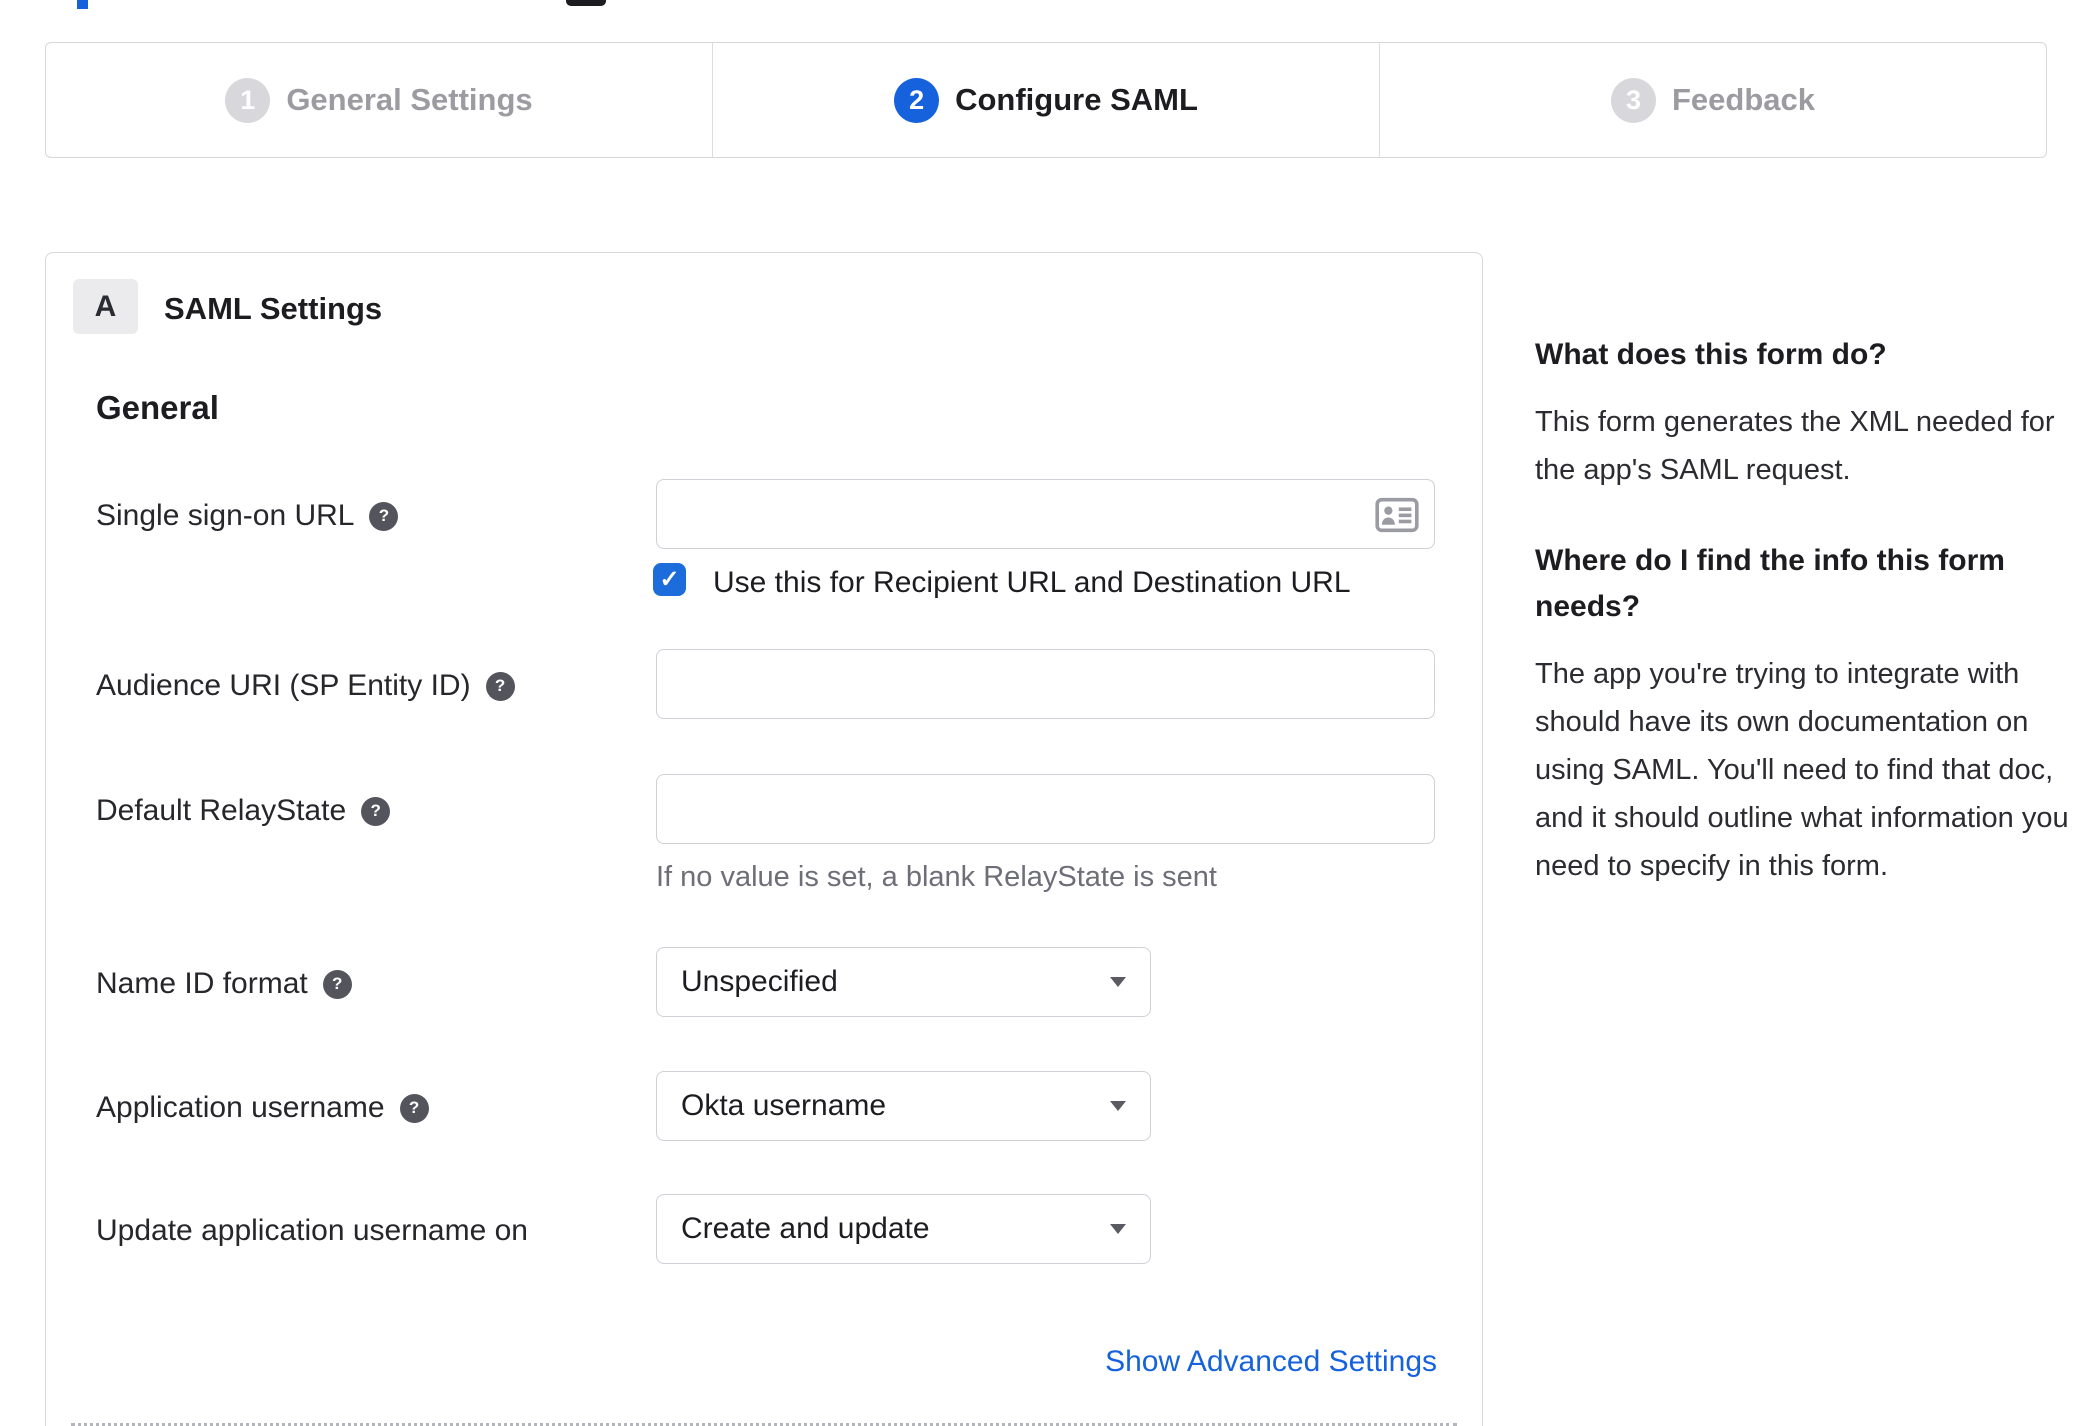 The image size is (2092, 1426). Describe the element at coordinates (1271, 1362) in the screenshot. I see `show-advanced-settings-link: Show Advanced Settings` at that location.